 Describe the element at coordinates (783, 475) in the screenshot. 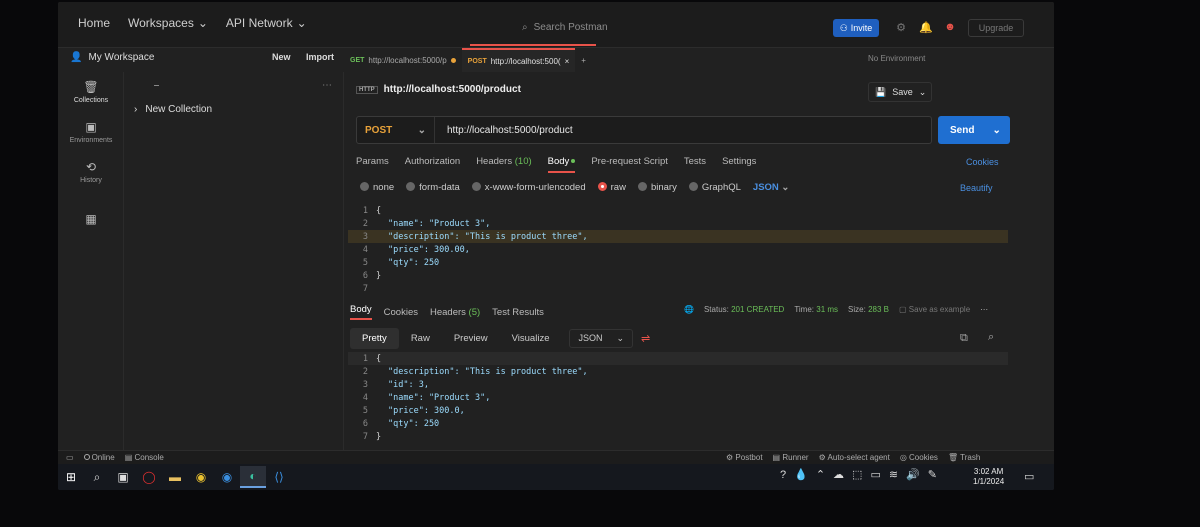

I see `help-icon: ?` at that location.